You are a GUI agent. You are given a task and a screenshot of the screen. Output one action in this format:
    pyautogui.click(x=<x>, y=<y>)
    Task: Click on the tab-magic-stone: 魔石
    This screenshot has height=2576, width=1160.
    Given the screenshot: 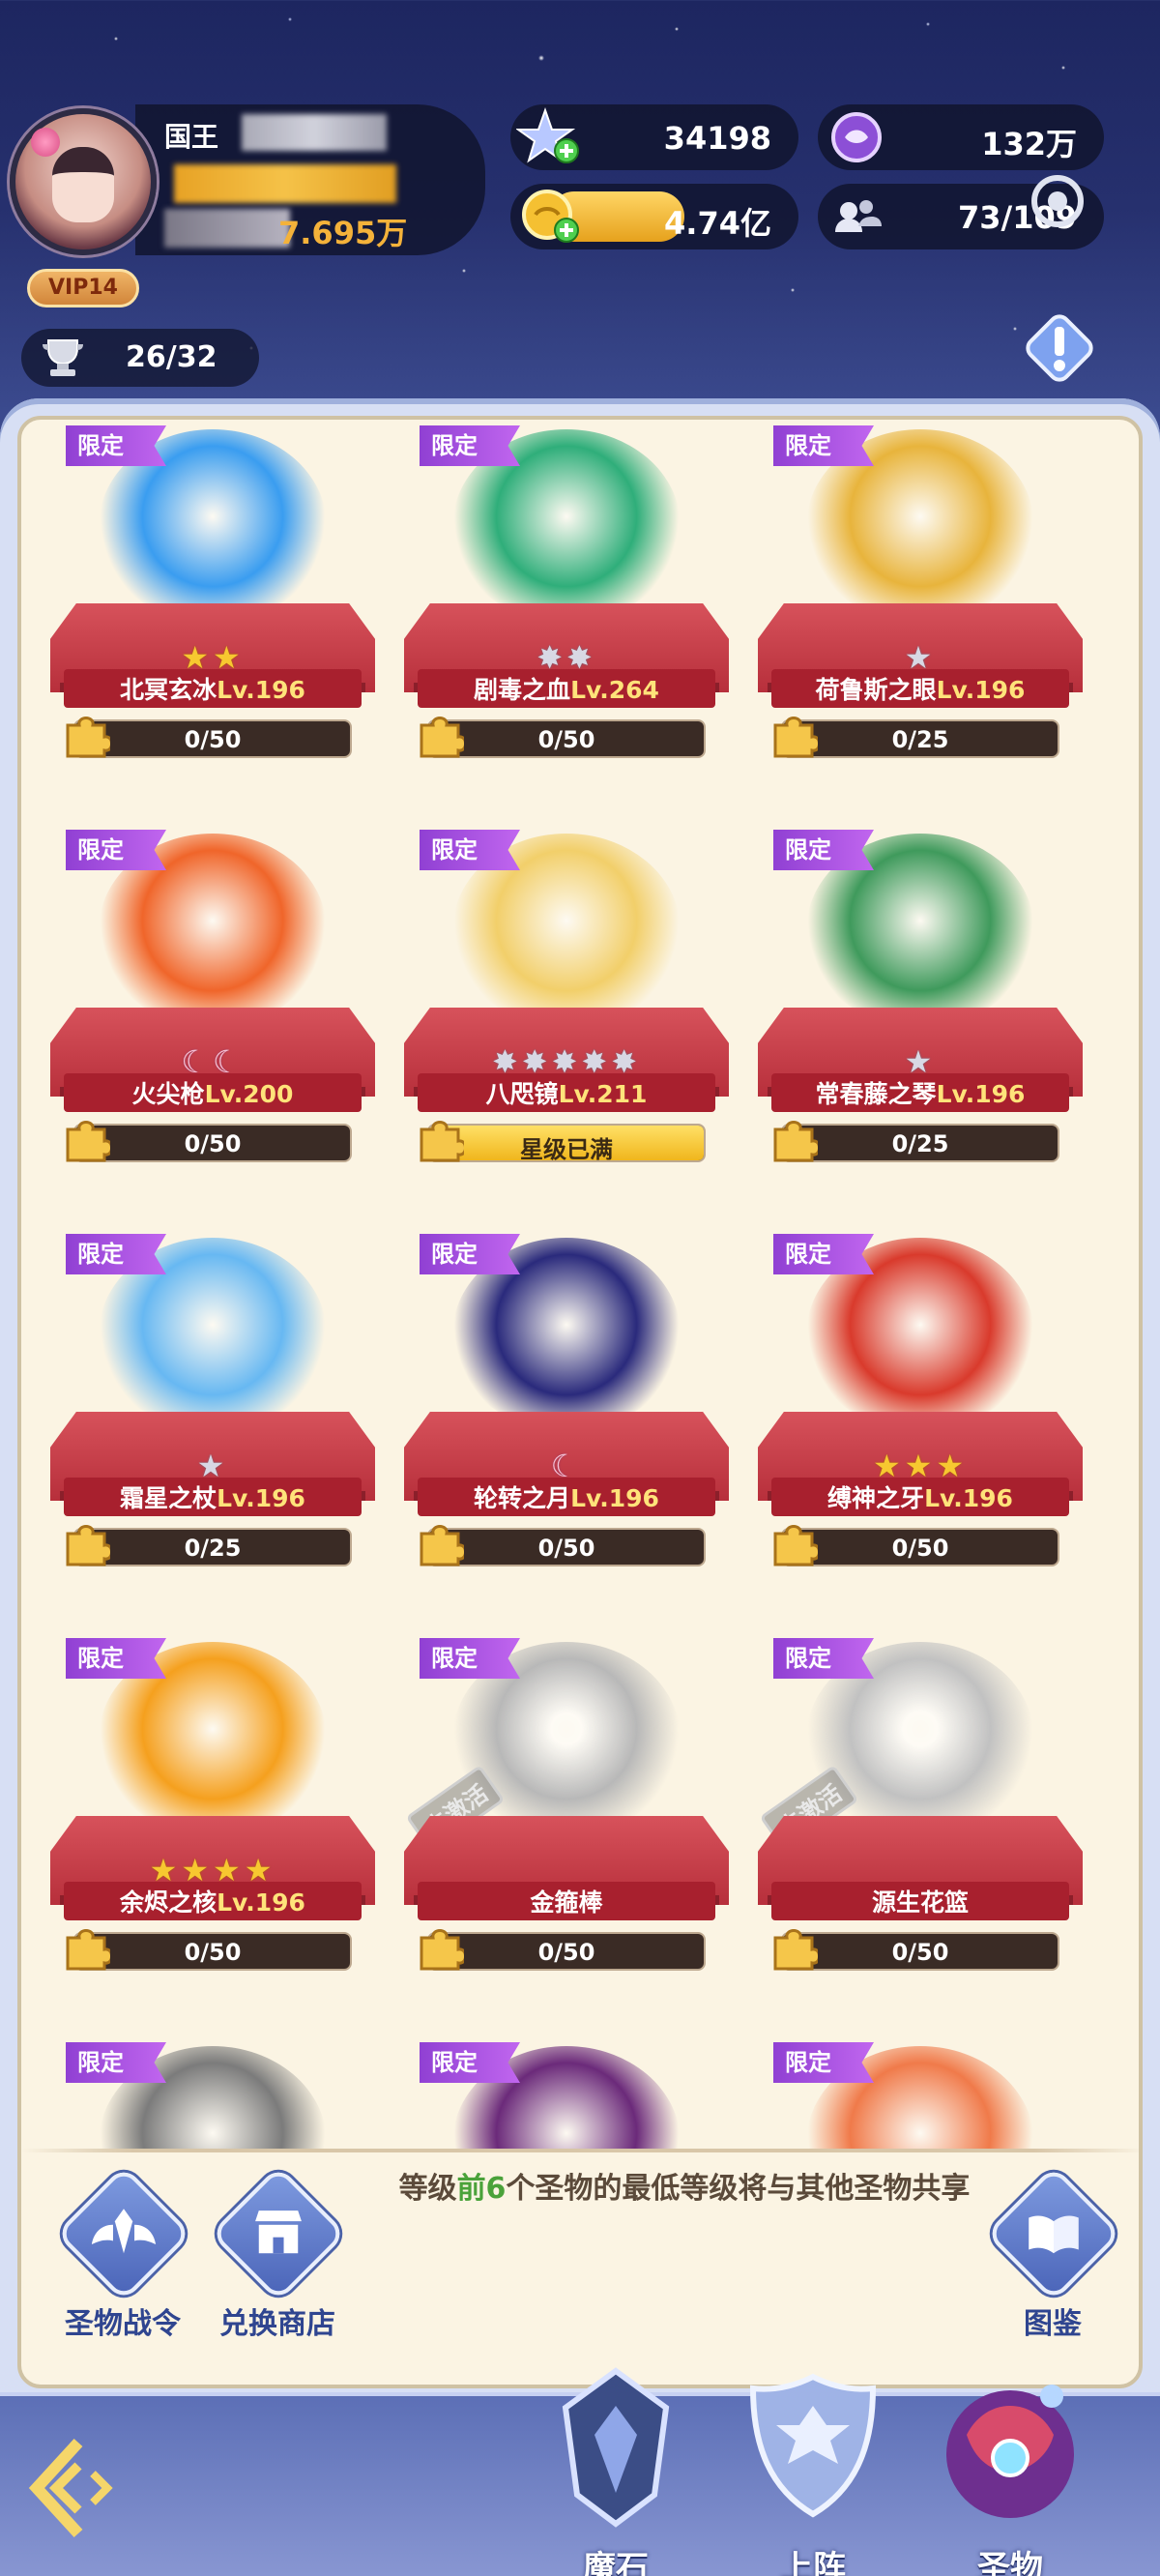 What is the action you would take?
    pyautogui.click(x=616, y=2466)
    